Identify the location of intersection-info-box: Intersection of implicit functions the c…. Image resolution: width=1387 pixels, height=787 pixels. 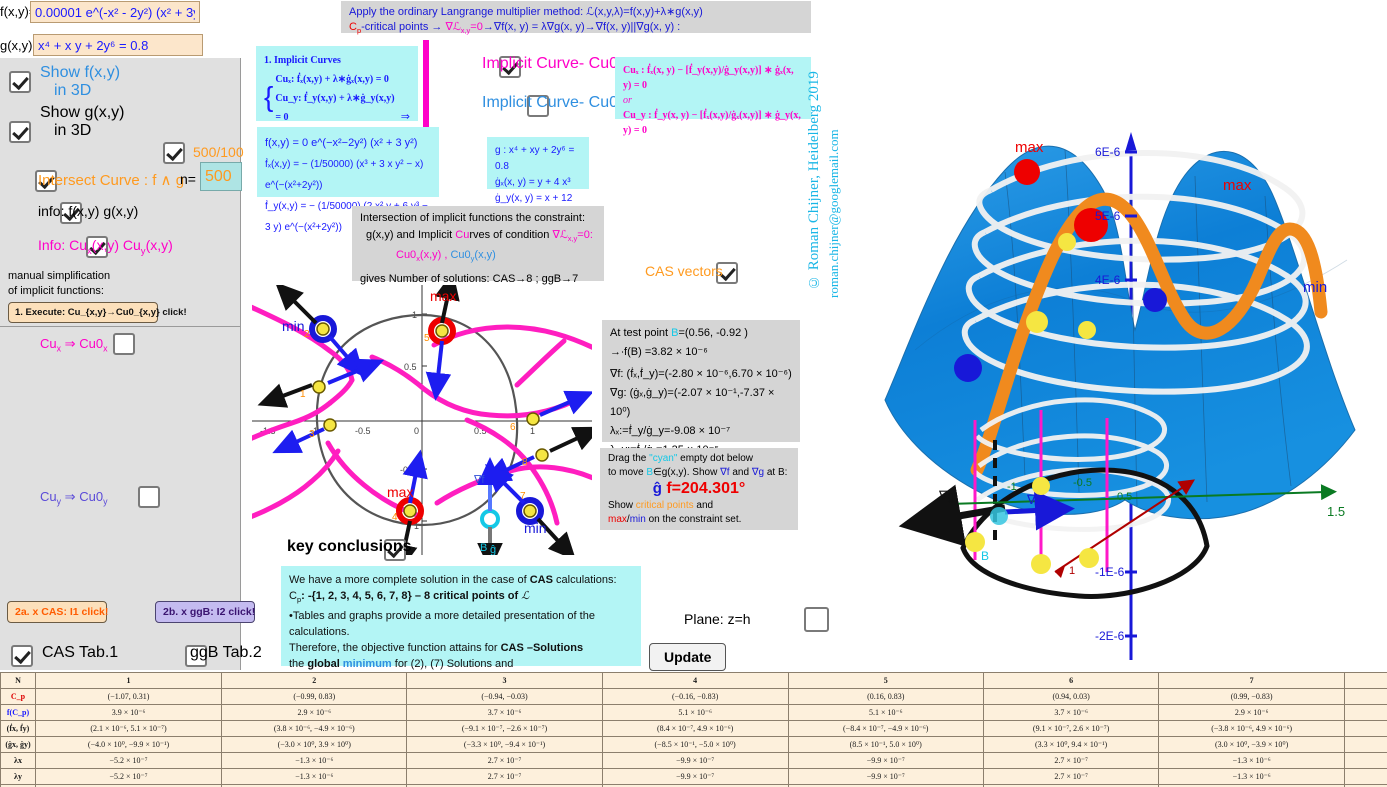
(478, 245).